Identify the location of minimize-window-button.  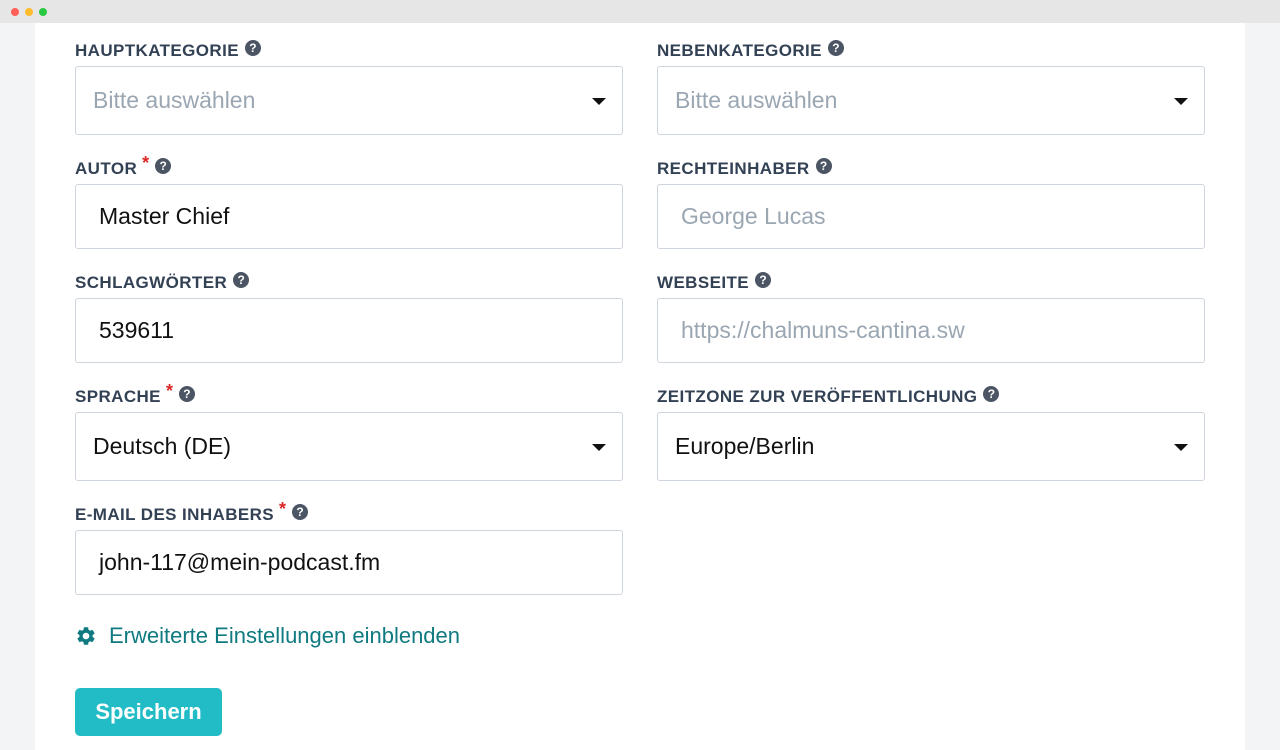
(29, 12).